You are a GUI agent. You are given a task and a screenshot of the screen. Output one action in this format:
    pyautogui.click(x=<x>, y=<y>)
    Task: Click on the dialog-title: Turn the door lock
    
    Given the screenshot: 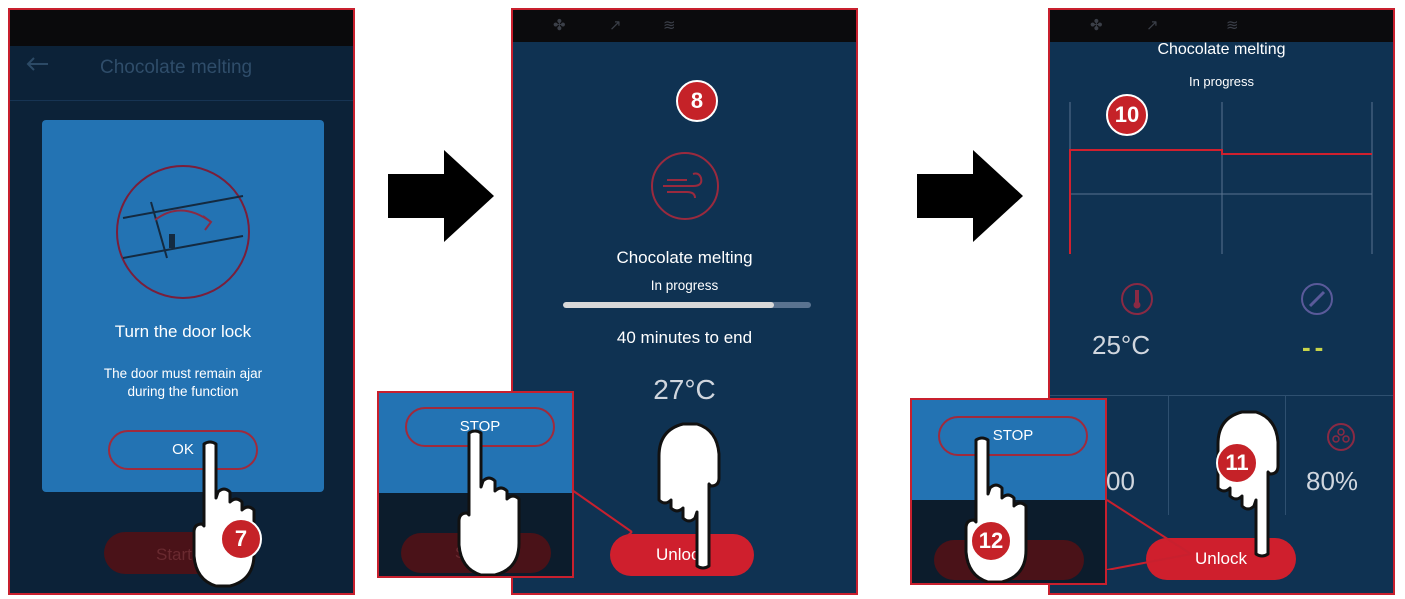 What is the action you would take?
    pyautogui.click(x=183, y=331)
    